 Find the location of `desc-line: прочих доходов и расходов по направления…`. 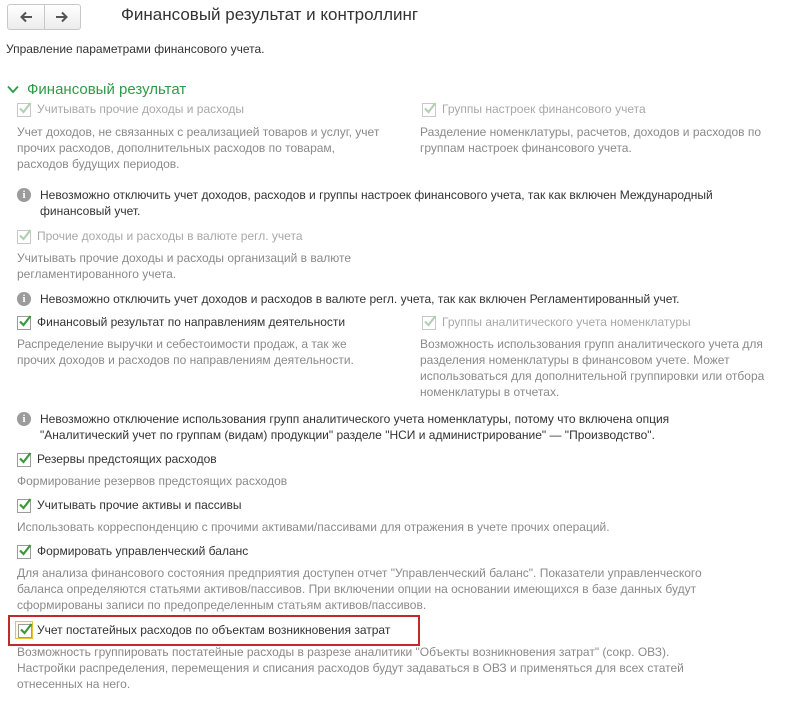

desc-line: прочих доходов и расходов по направления… is located at coordinates (185, 360).